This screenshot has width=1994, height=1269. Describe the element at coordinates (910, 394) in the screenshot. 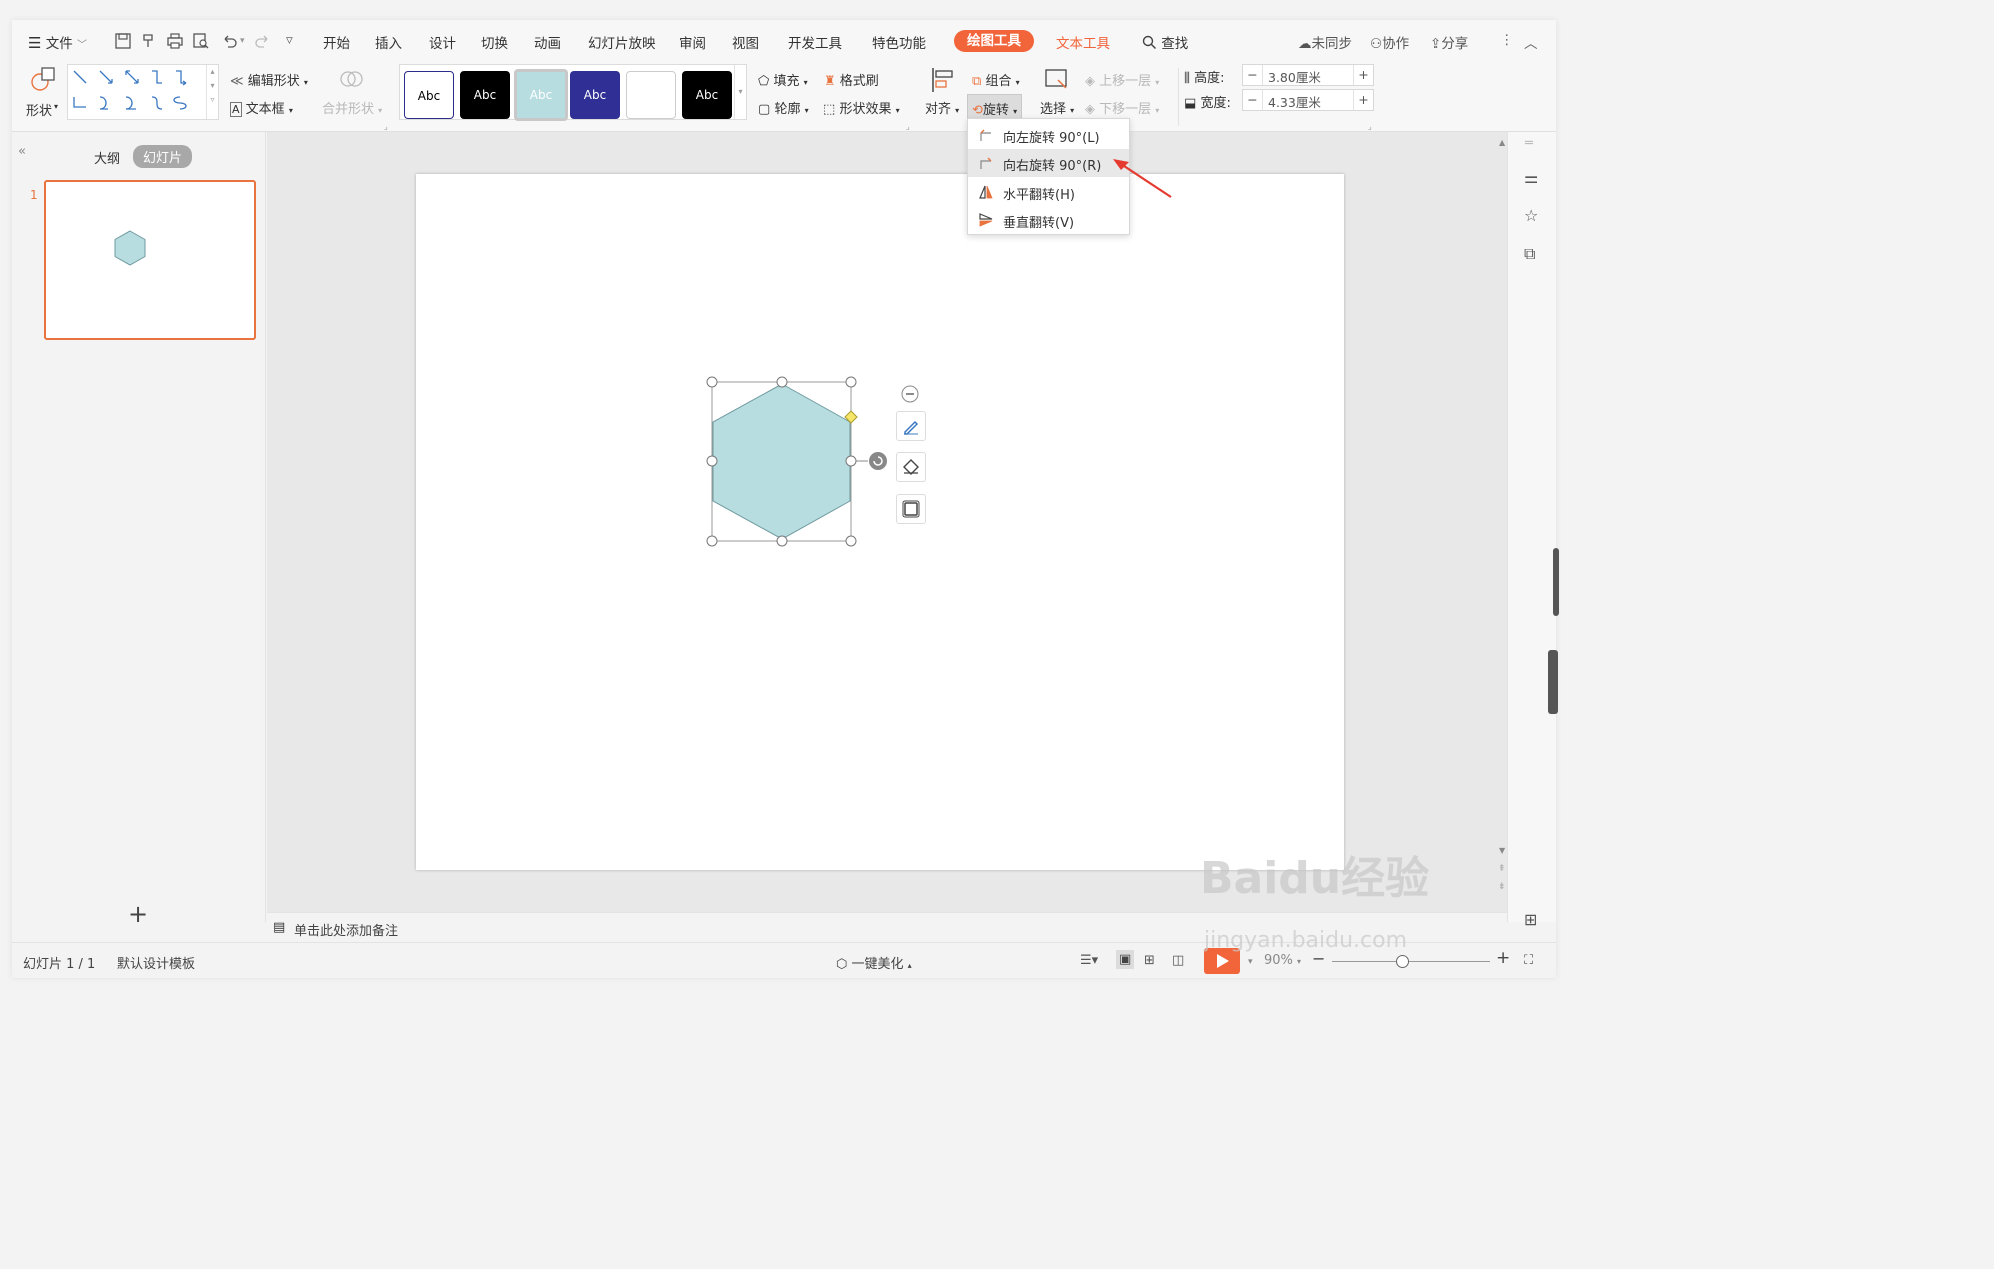

I see `collapse-toolbar-icon` at that location.